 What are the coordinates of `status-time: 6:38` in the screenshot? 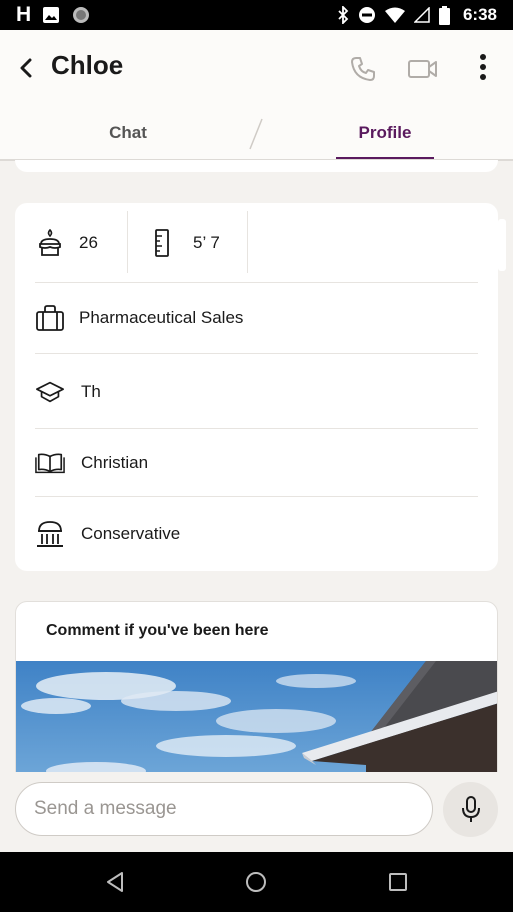 It's located at (479, 14).